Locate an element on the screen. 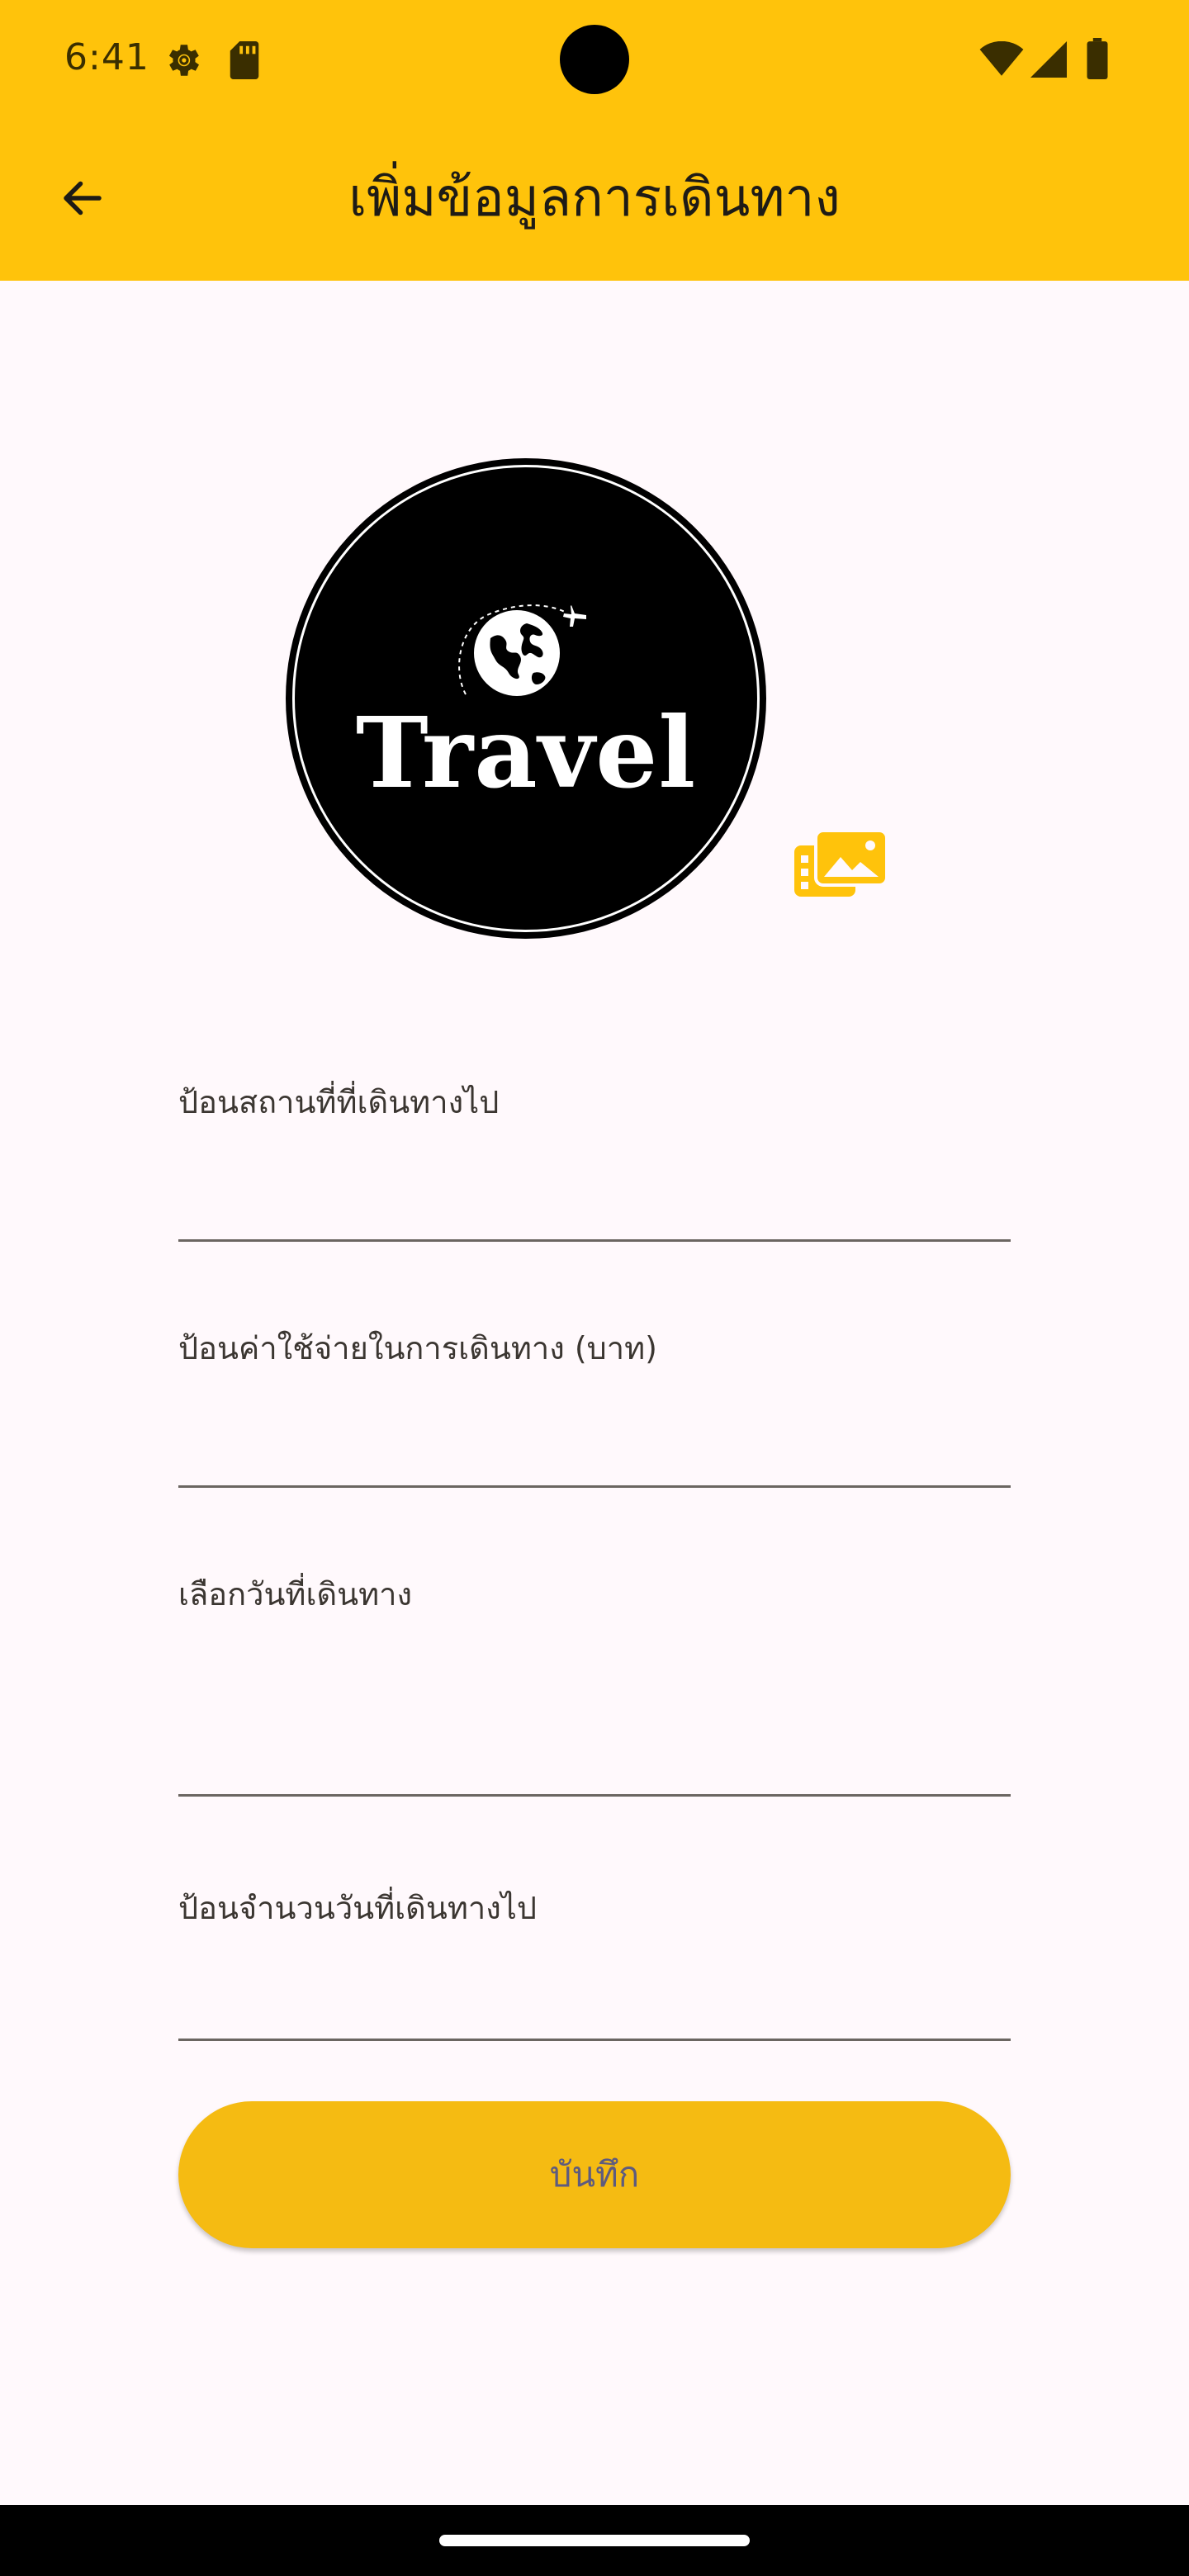 The height and width of the screenshot is (2576, 1189). photo-library-button is located at coordinates (841, 867).